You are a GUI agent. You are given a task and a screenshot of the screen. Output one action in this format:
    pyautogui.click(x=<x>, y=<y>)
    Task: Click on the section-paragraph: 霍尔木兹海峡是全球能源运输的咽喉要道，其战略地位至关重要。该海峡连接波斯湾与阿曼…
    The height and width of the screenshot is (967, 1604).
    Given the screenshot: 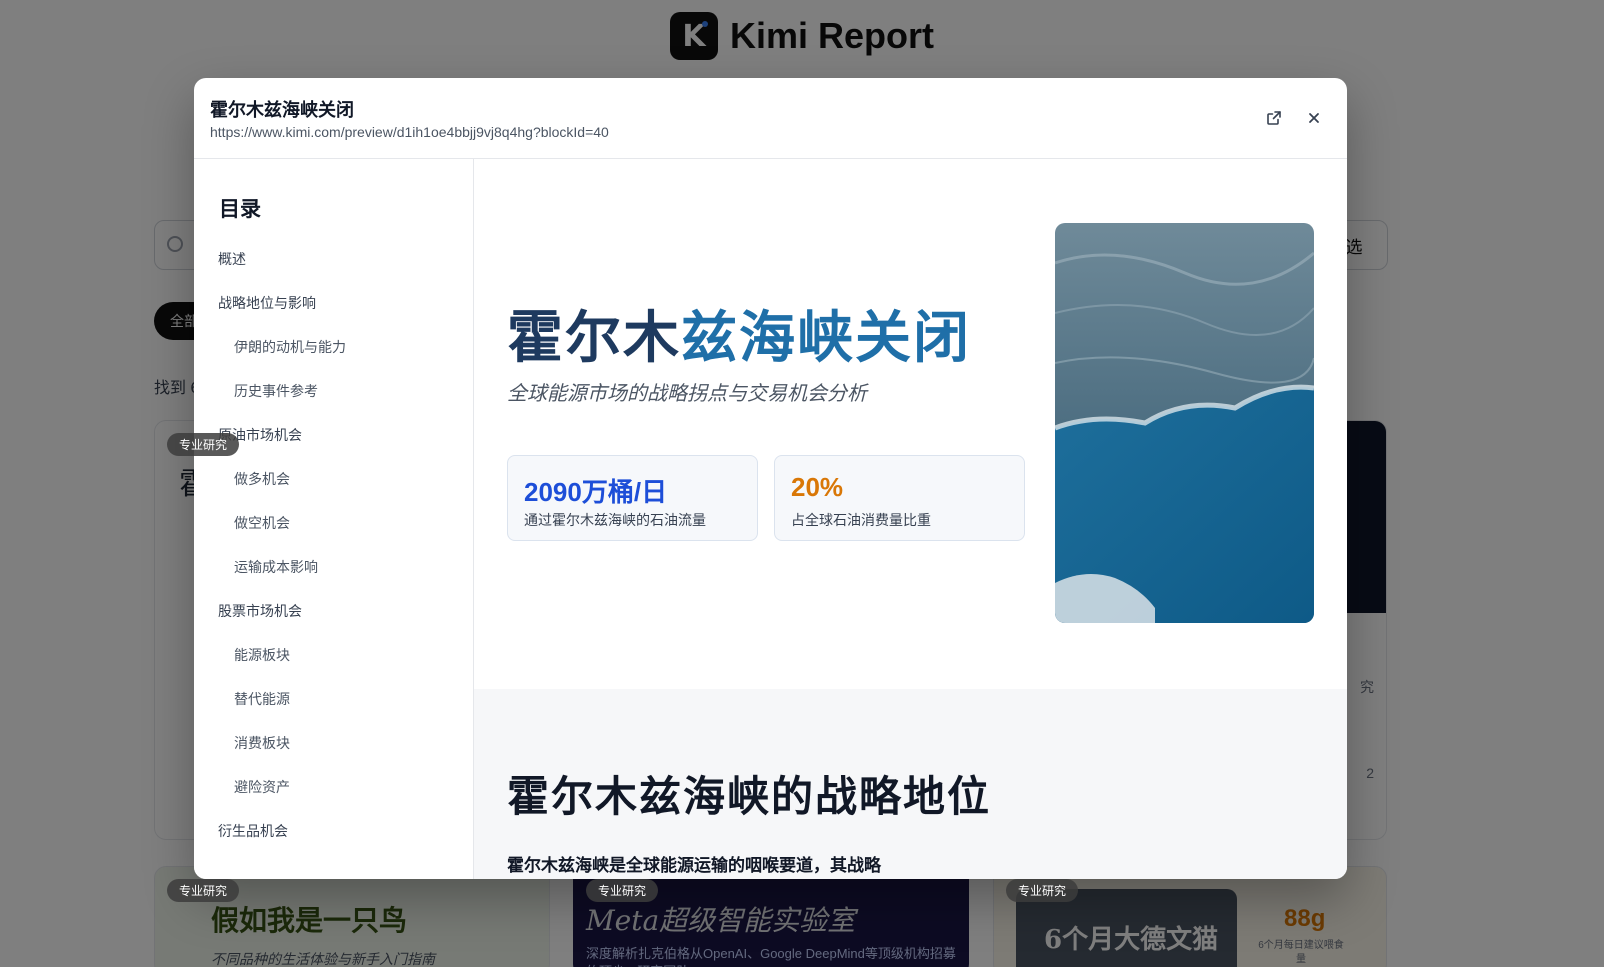 What is the action you would take?
    pyautogui.click(x=694, y=865)
    